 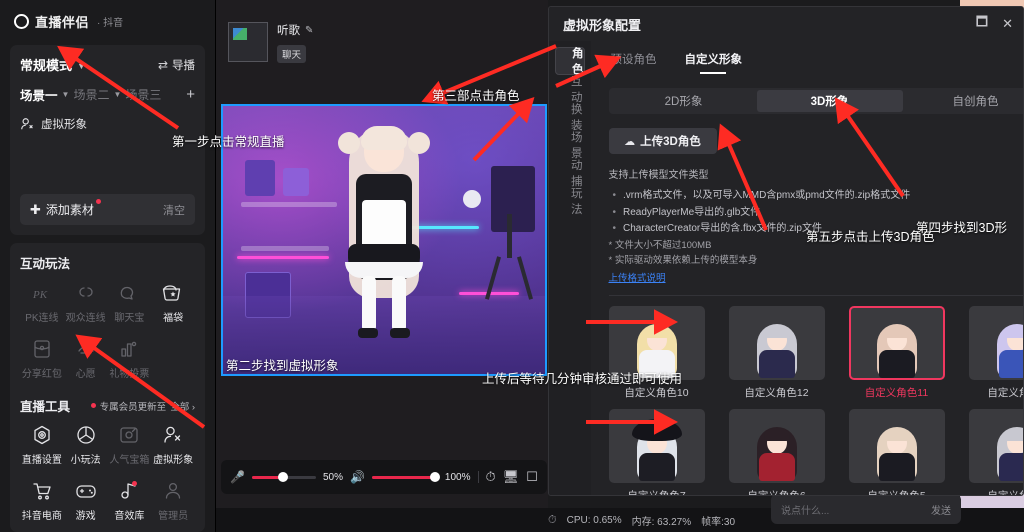 What do you see at coordinates (866, 509) in the screenshot?
I see `chat-input-box: 说点什么... 发送` at bounding box center [866, 509].